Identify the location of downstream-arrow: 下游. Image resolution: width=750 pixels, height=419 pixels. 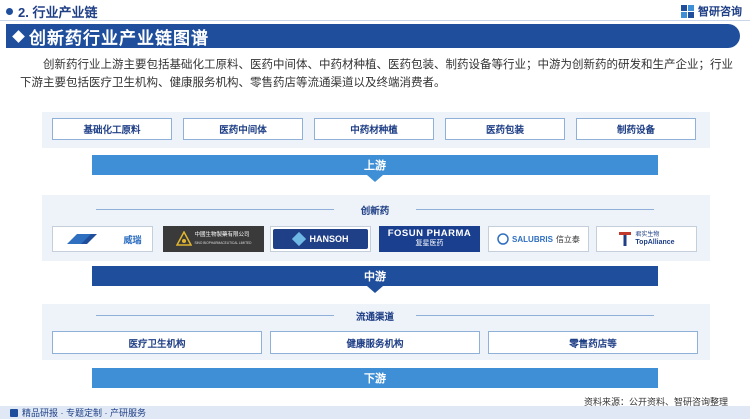
(375, 378).